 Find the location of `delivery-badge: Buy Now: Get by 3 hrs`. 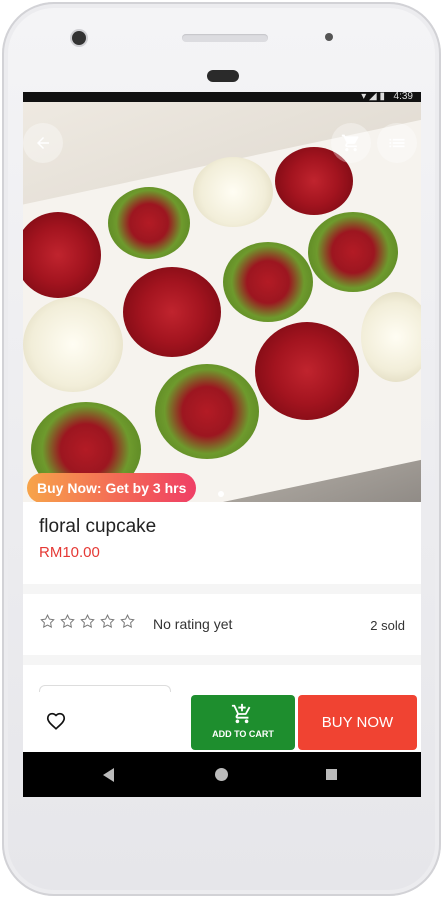

delivery-badge: Buy Now: Get by 3 hrs is located at coordinates (112, 487).